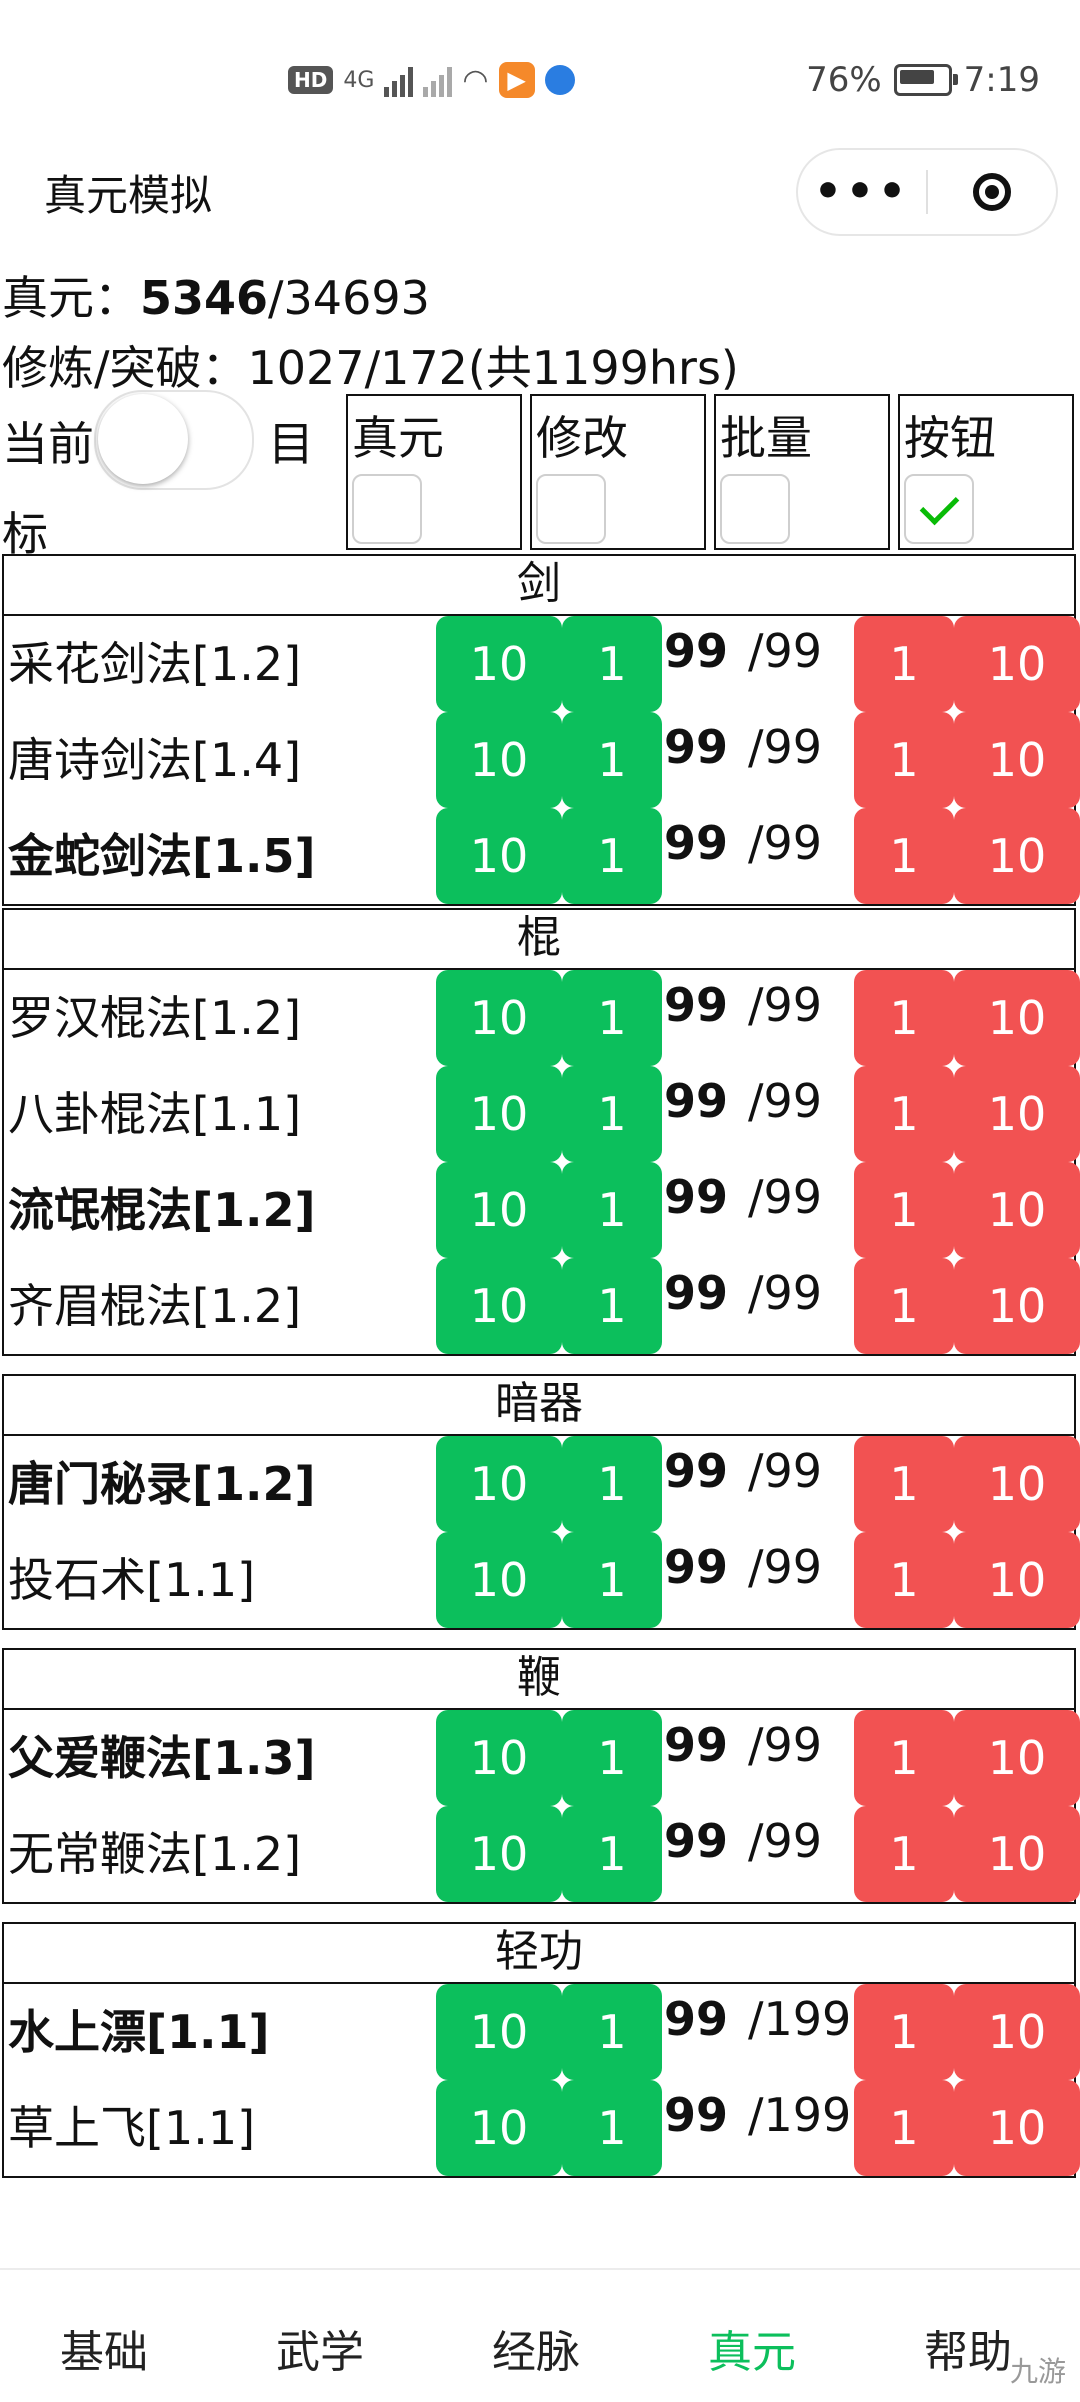 The width and height of the screenshot is (1080, 2402). I want to click on close-mini-program-button, so click(992, 192).